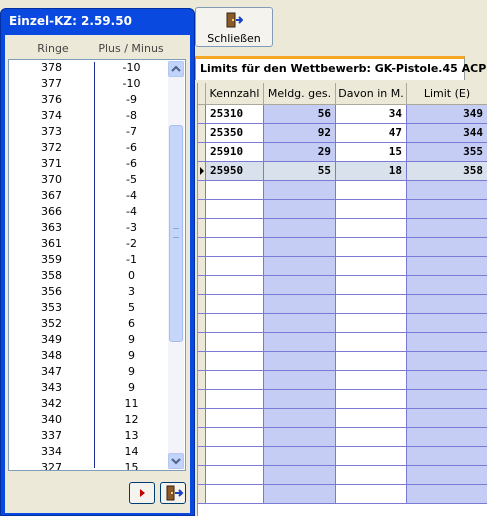  What do you see at coordinates (342, 171) in the screenshot?
I see `table-row: 25950 55 18 358` at bounding box center [342, 171].